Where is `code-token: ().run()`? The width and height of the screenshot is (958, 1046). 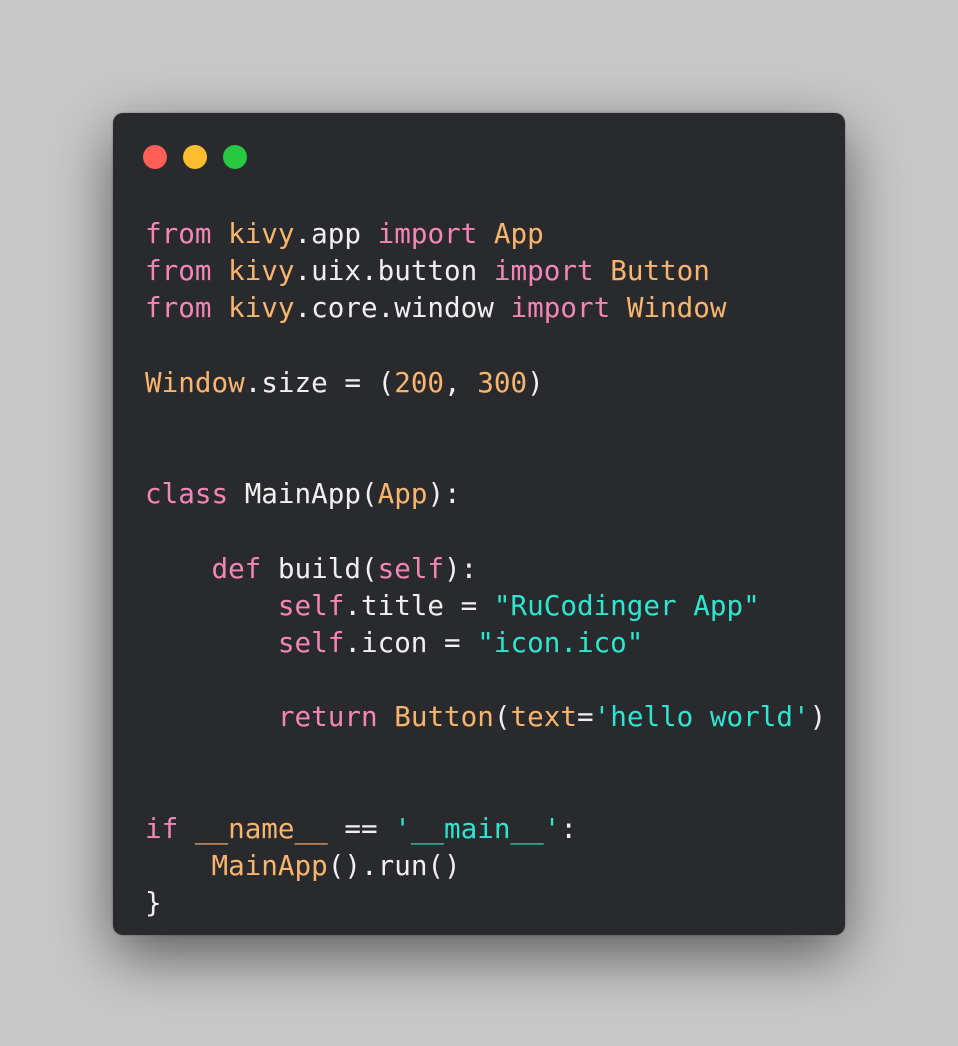 code-token: ().run() is located at coordinates (394, 866).